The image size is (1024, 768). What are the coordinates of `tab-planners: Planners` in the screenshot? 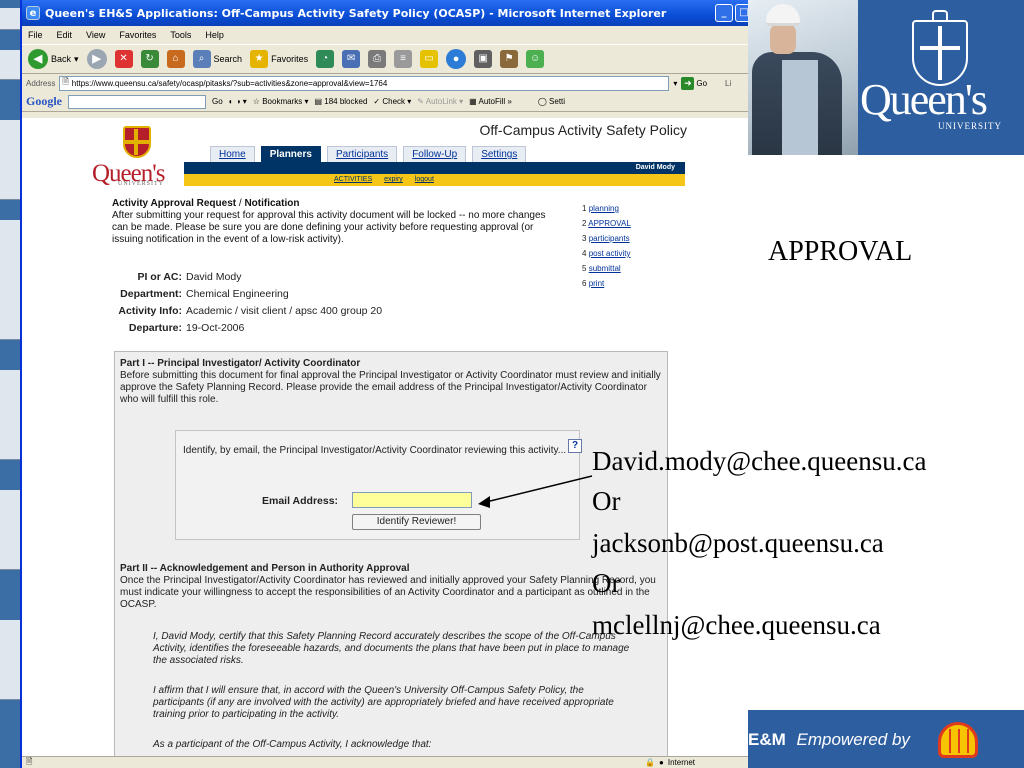 It's located at (290, 154).